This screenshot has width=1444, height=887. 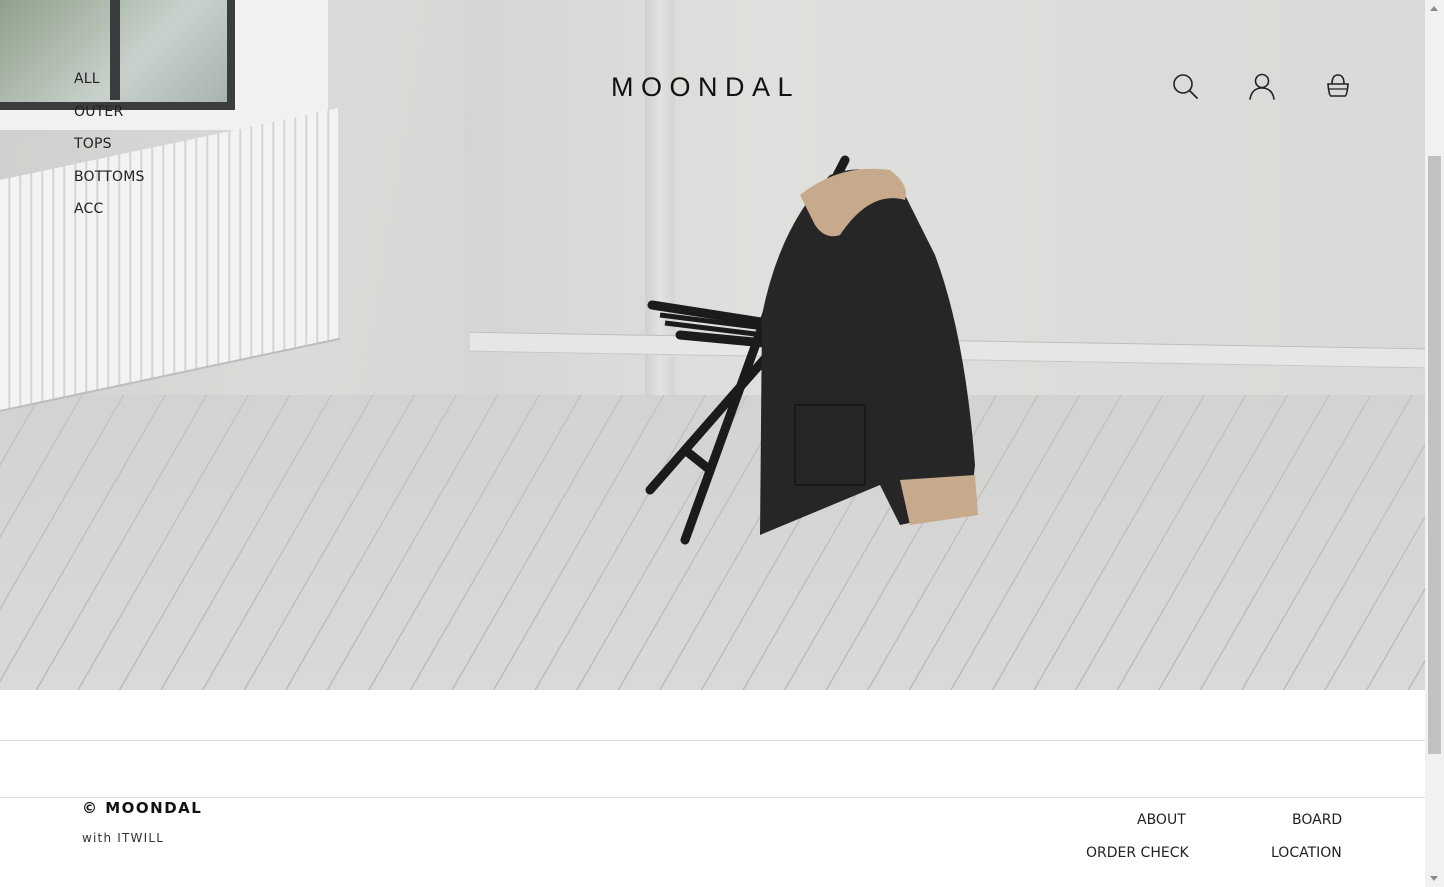 I want to click on footer-credit: with ITWILL, so click(x=123, y=838).